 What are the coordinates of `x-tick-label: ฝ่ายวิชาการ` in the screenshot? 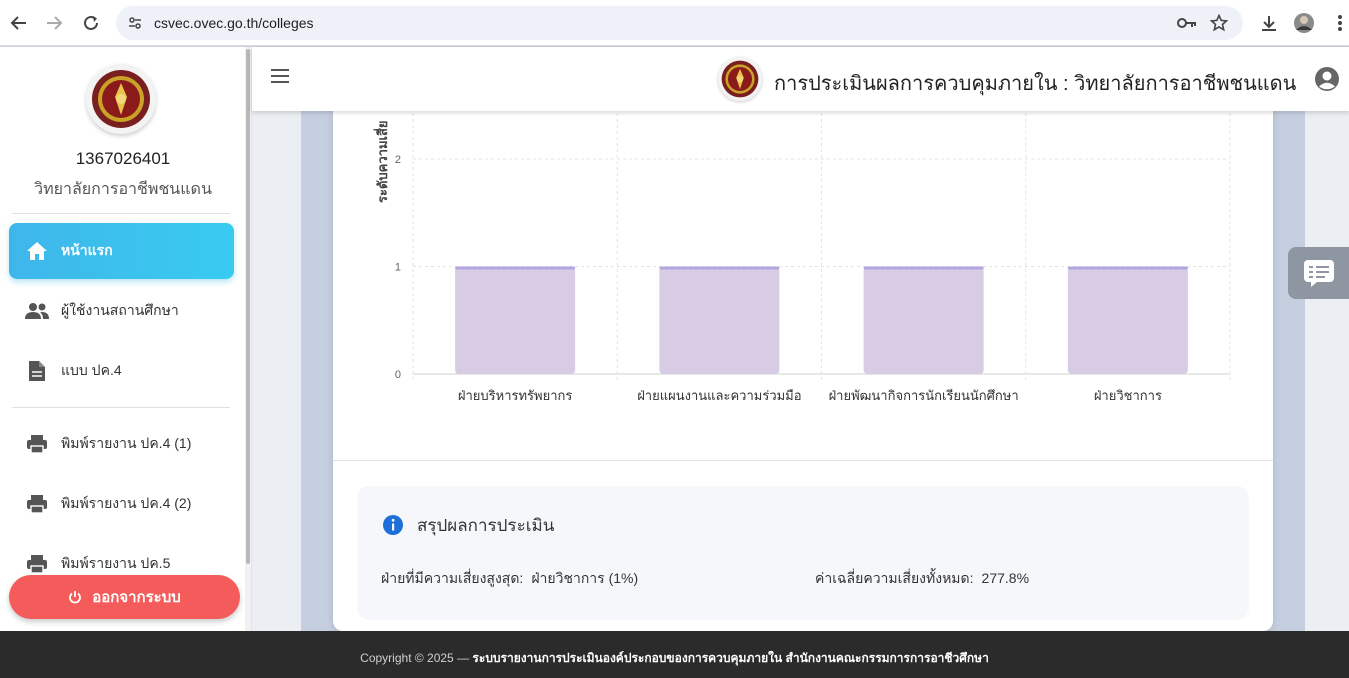 It's located at (1128, 395).